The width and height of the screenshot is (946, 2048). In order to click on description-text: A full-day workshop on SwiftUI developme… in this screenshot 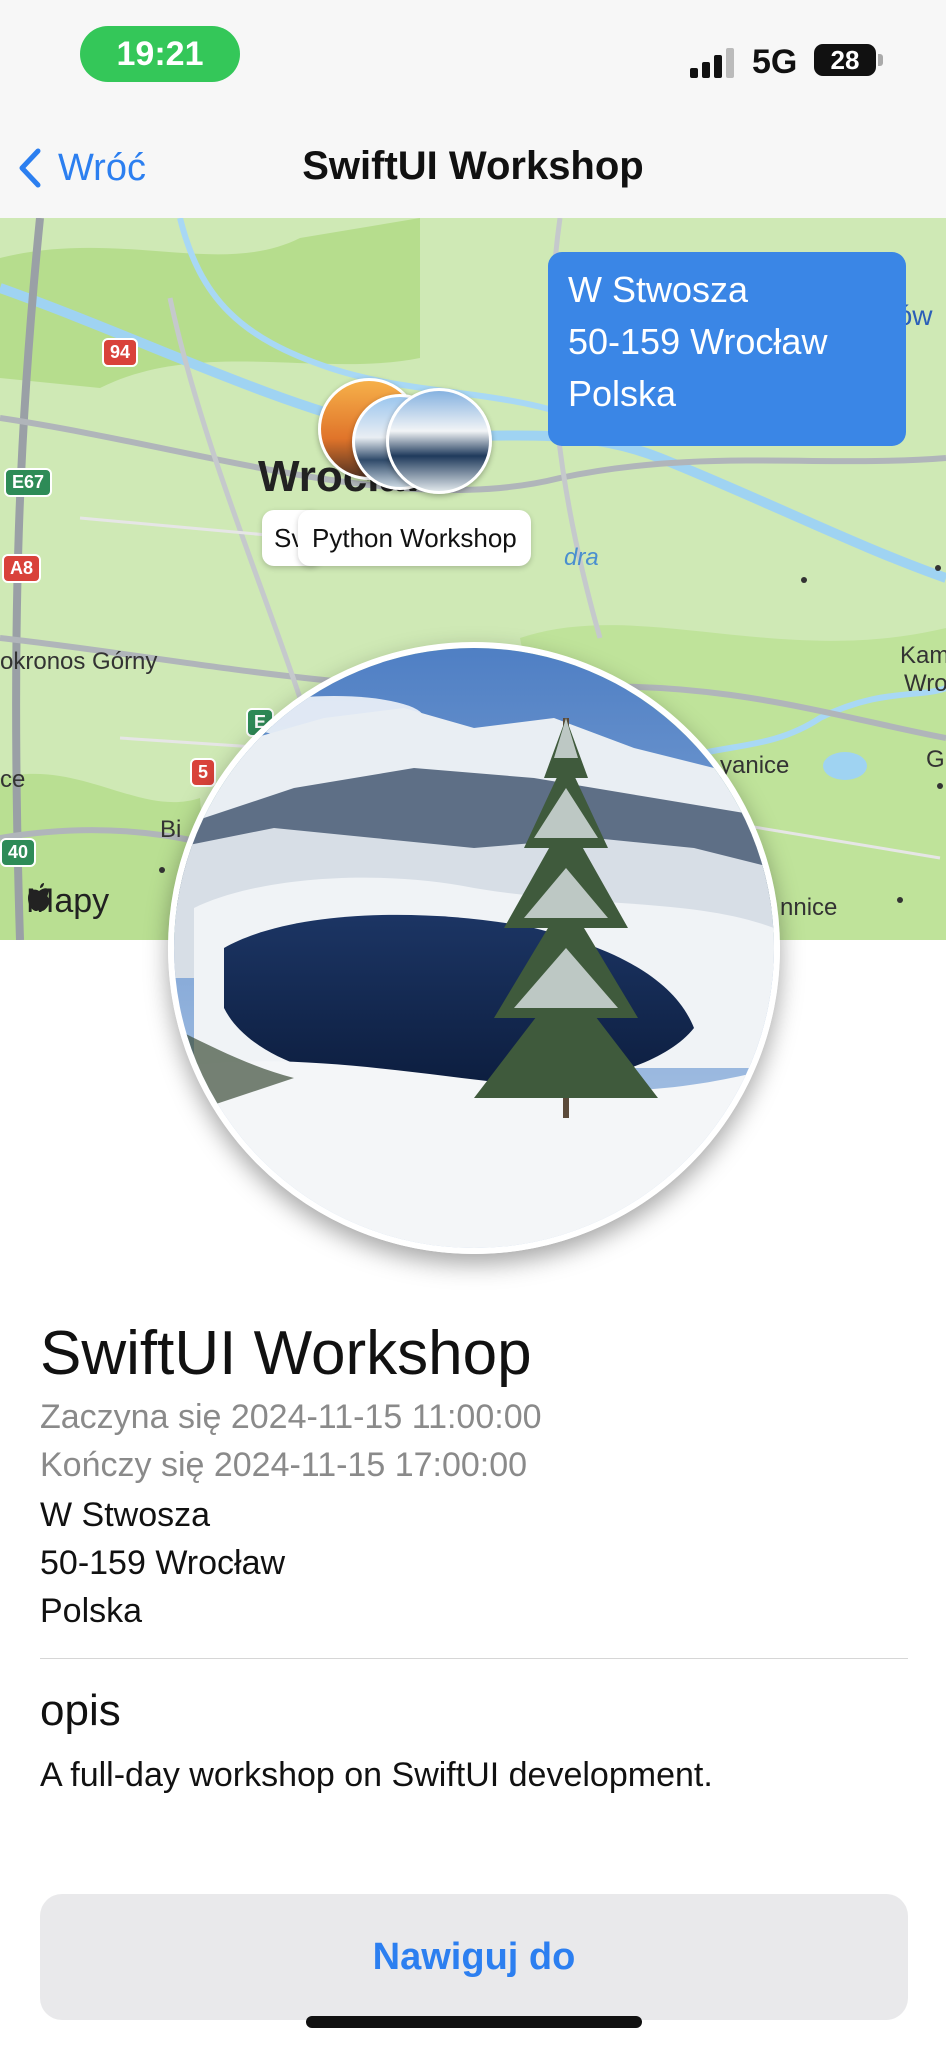, I will do `click(376, 1775)`.